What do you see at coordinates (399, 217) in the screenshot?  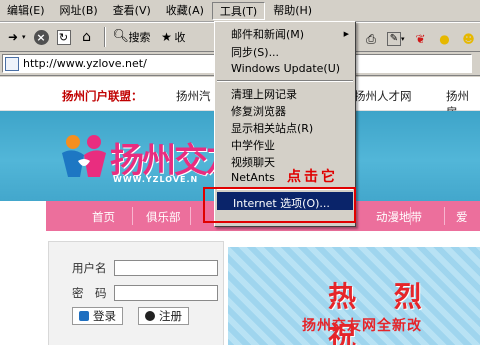 I see `nav-anime: 动漫地带` at bounding box center [399, 217].